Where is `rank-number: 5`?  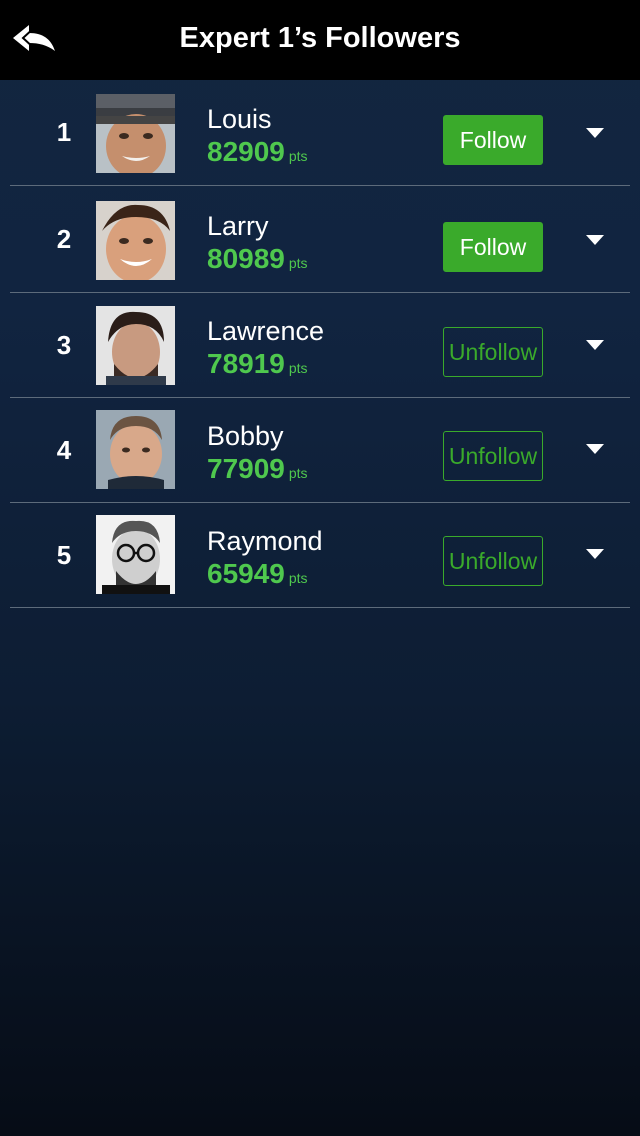 rank-number: 5 is located at coordinates (64, 554).